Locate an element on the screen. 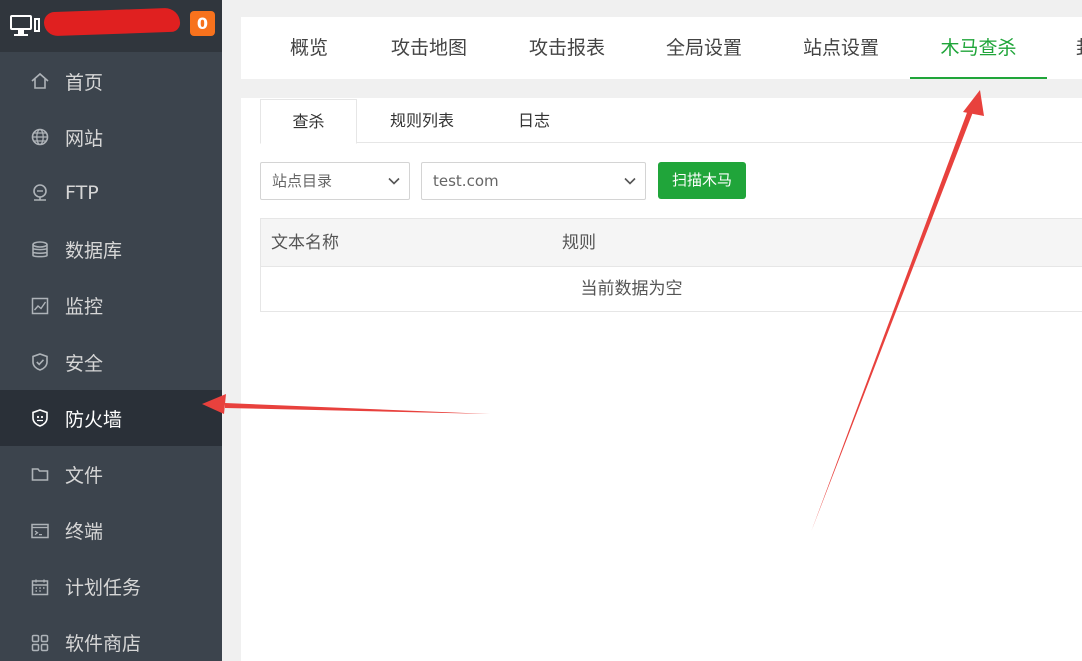 This screenshot has width=1082, height=661. tab-site-settings: 站点设置 is located at coordinates (841, 48).